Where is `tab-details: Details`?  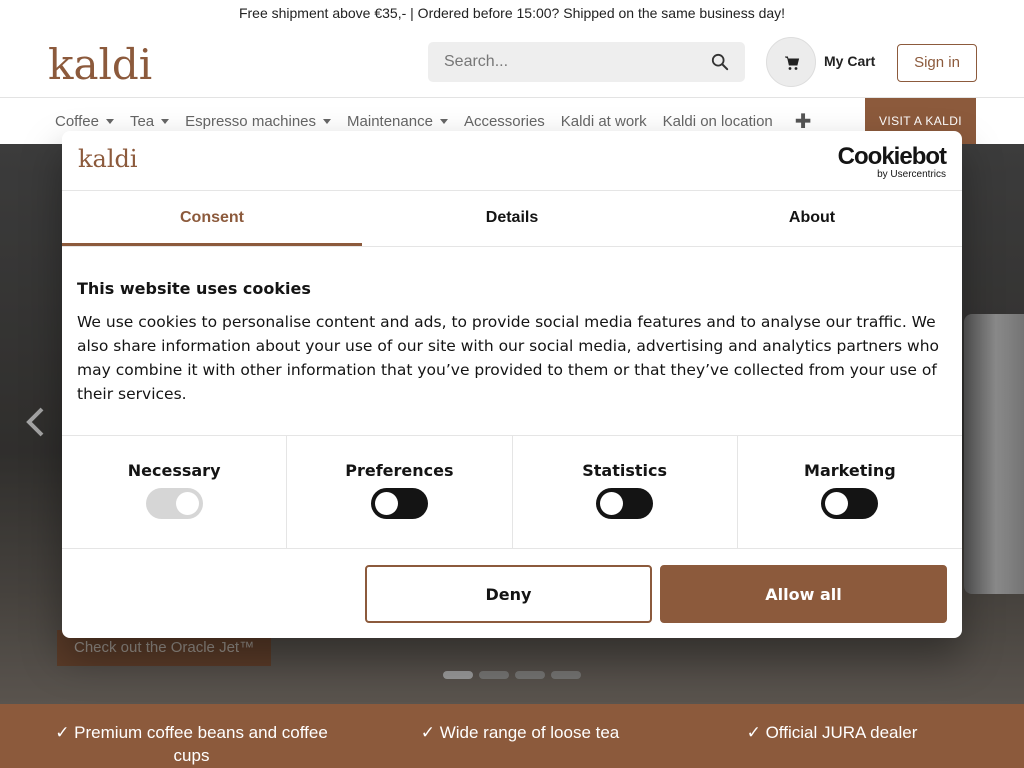 tab-details: Details is located at coordinates (512, 218).